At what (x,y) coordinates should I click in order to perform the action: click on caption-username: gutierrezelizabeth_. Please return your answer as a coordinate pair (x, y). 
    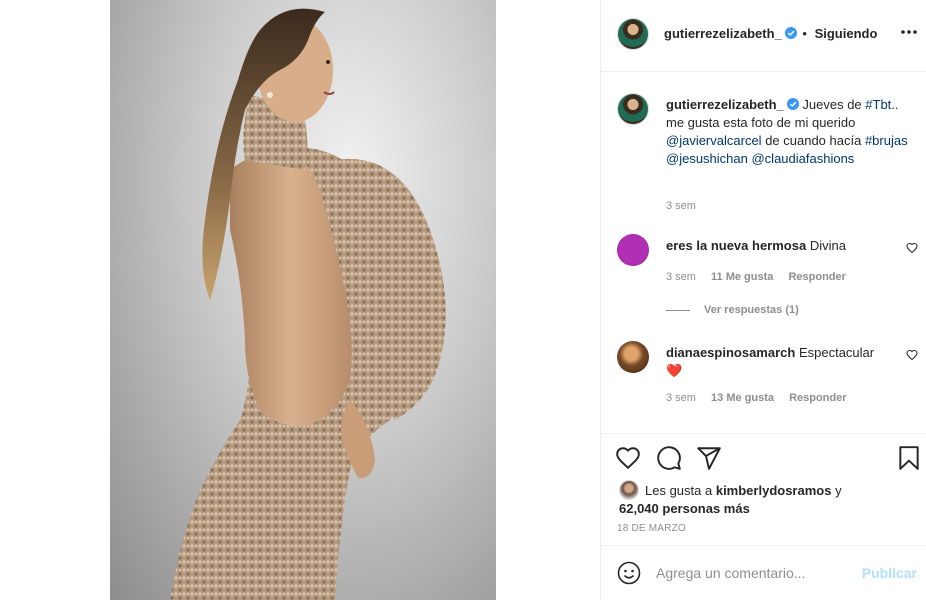
    Looking at the image, I should click on (725, 104).